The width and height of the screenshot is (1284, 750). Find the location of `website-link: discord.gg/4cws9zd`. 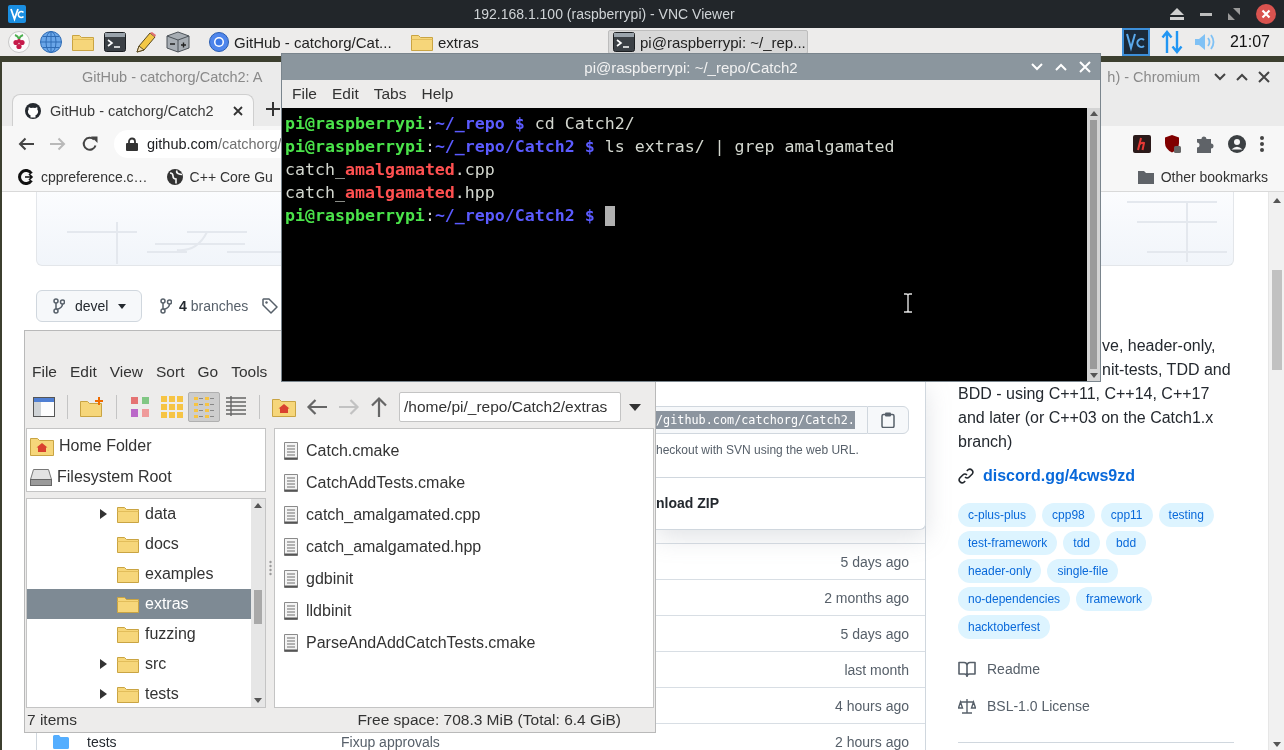

website-link: discord.gg/4cws9zd is located at coordinates (1059, 476).